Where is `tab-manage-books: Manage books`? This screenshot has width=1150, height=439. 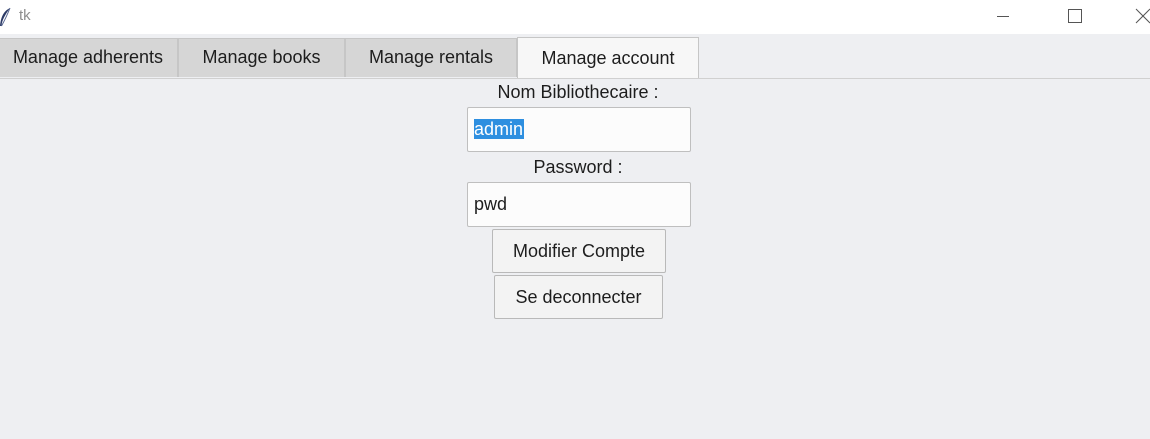 tab-manage-books: Manage books is located at coordinates (261, 57).